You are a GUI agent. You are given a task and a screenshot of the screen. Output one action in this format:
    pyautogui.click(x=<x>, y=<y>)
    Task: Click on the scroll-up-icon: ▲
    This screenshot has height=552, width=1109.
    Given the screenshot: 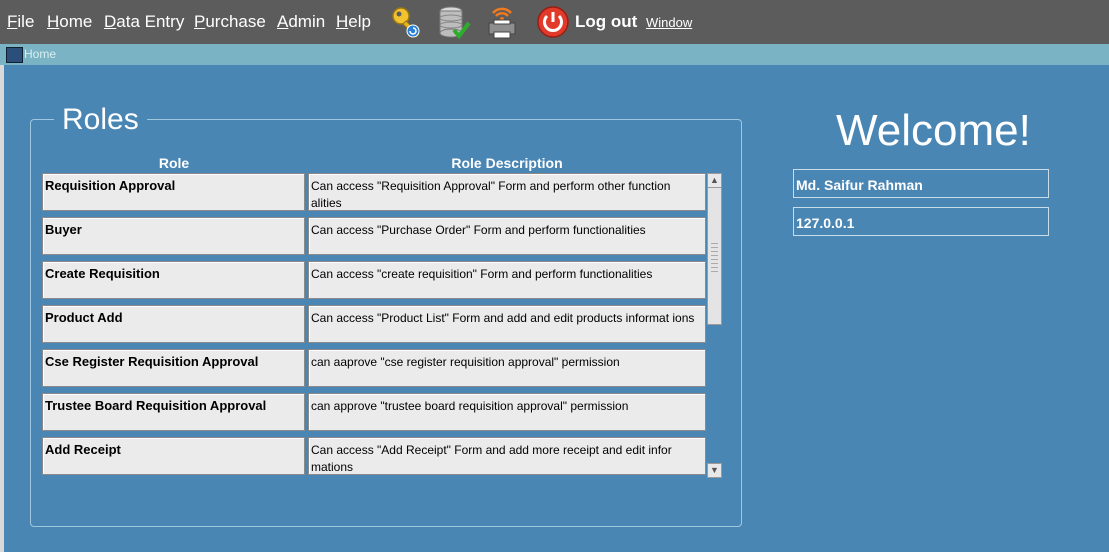 What is the action you would take?
    pyautogui.click(x=714, y=180)
    